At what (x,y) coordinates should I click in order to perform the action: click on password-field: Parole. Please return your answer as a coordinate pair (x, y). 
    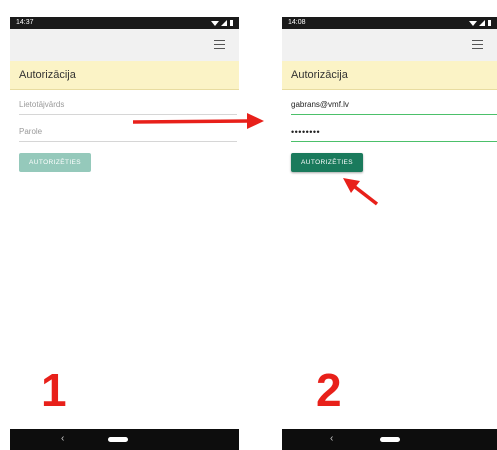
    Looking at the image, I should click on (128, 132).